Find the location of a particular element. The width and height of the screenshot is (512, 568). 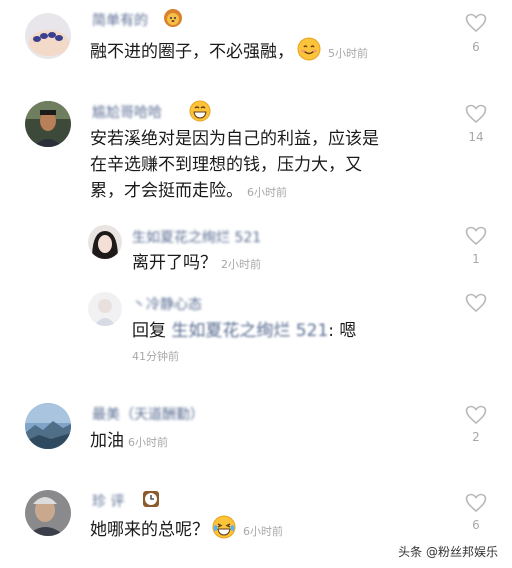

comment-line: 累，才会挺而走险。 is located at coordinates (166, 191).